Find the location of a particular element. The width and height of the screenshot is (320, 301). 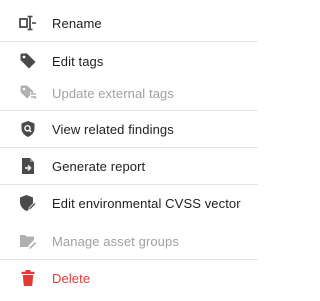

folder-edit-icon is located at coordinates (28, 241).